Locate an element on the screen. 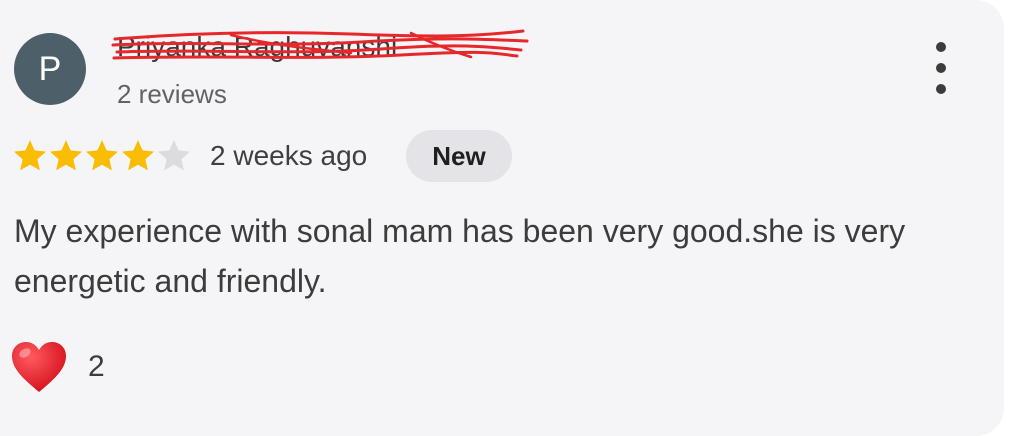  heart-icon is located at coordinates (39, 367).